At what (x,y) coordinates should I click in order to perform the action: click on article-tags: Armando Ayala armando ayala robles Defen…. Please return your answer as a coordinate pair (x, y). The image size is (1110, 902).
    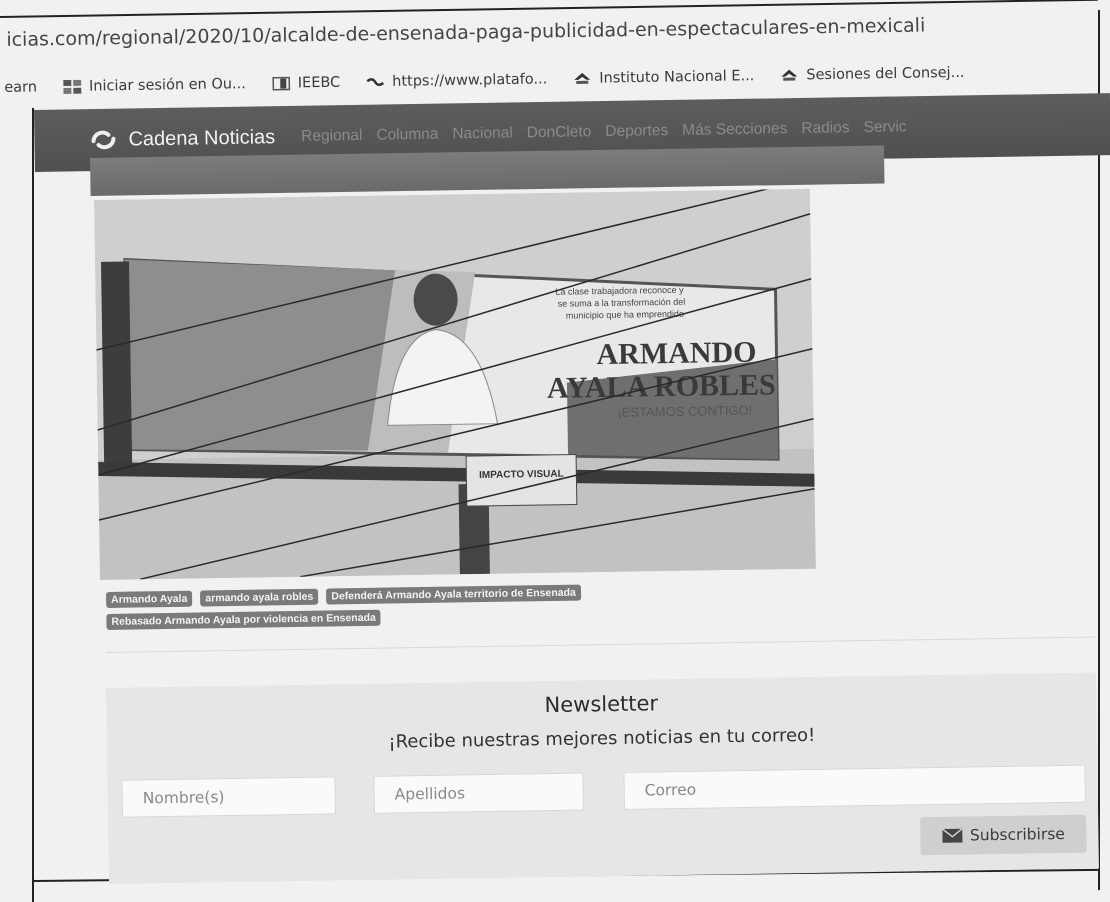
    Looking at the image, I should click on (456, 608).